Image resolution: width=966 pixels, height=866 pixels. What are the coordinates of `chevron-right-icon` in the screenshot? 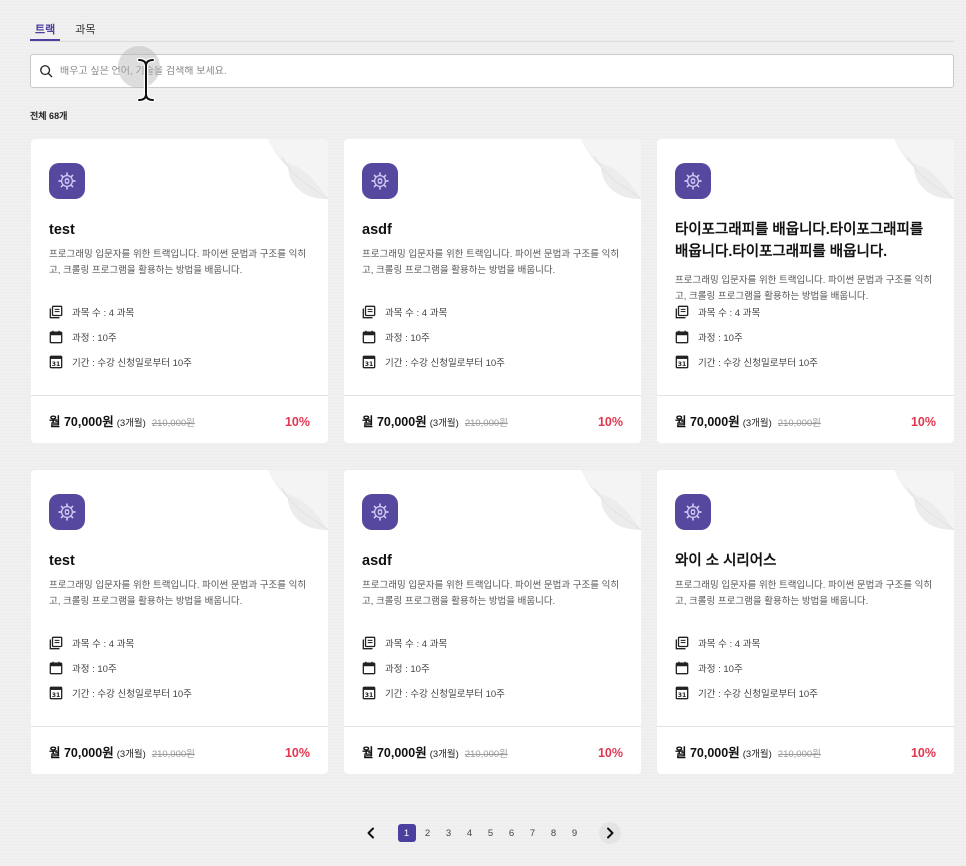 It's located at (610, 833).